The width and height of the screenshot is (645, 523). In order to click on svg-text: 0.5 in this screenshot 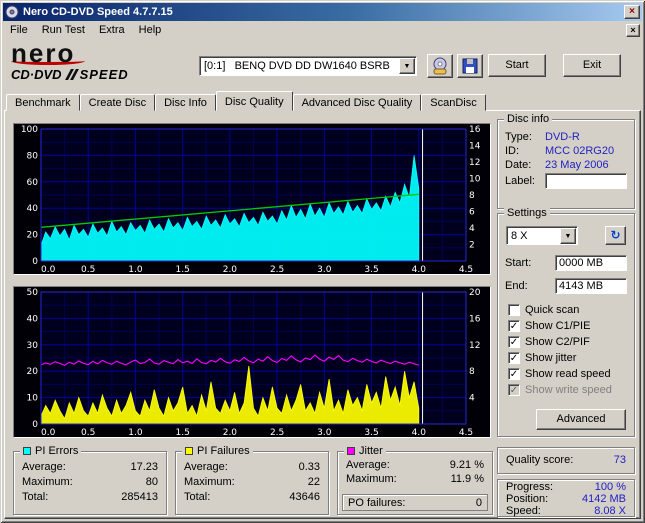, I will do `click(88, 270)`.